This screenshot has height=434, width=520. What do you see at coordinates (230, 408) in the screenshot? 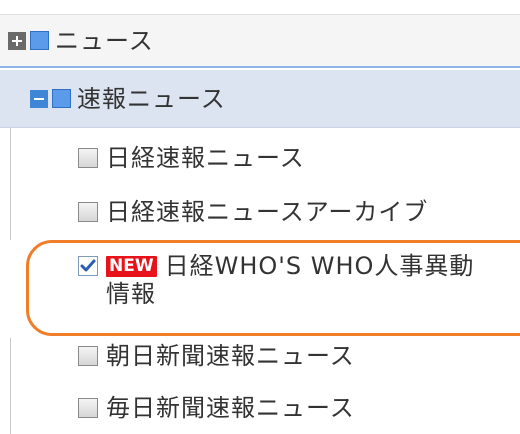
I see `item-label: 毎日新聞速報ニュース` at bounding box center [230, 408].